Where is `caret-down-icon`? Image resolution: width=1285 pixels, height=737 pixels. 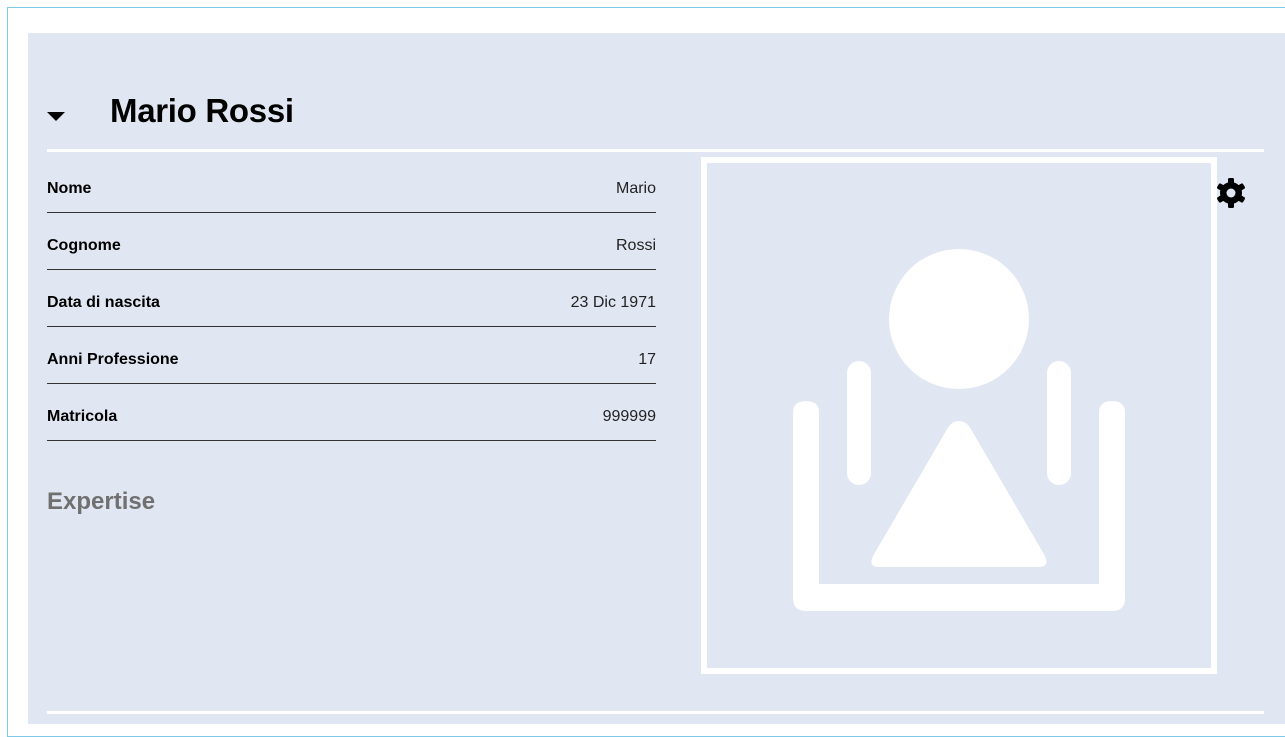
caret-down-icon is located at coordinates (56, 116).